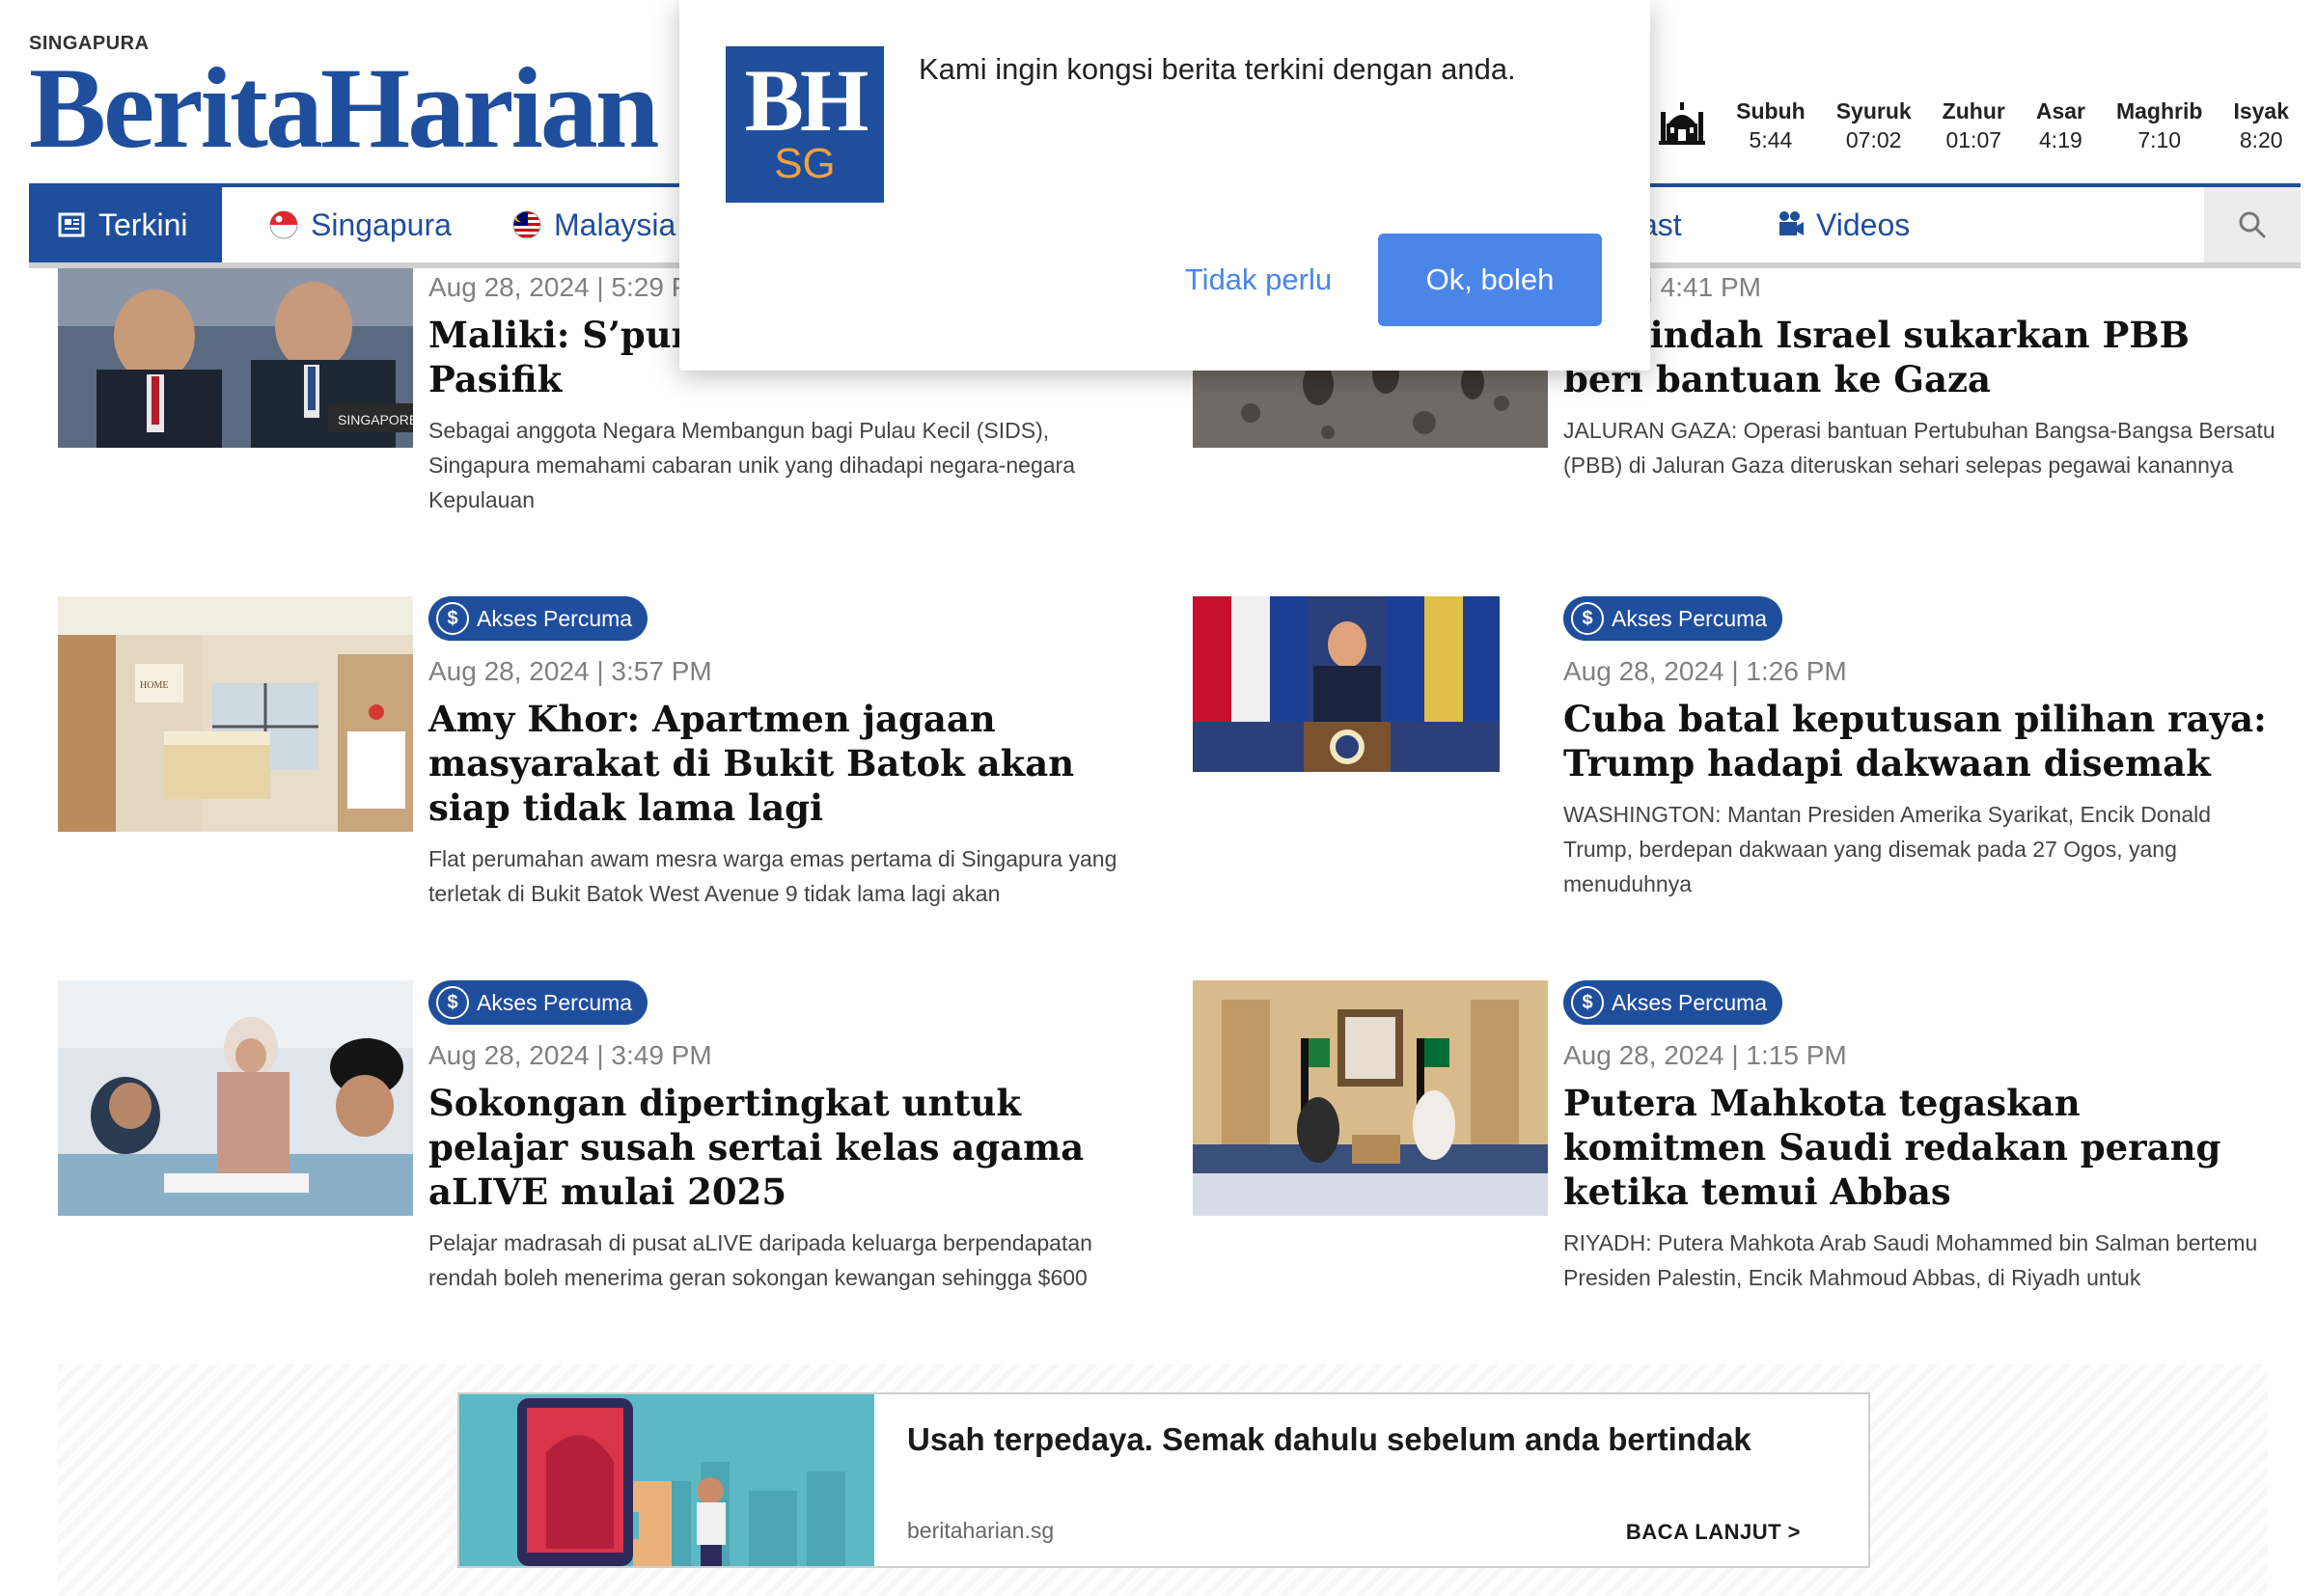 Image resolution: width=2316 pixels, height=1596 pixels. Describe the element at coordinates (1873, 125) in the screenshot. I see `prayer-syuruk: Syuruk 07:02` at that location.